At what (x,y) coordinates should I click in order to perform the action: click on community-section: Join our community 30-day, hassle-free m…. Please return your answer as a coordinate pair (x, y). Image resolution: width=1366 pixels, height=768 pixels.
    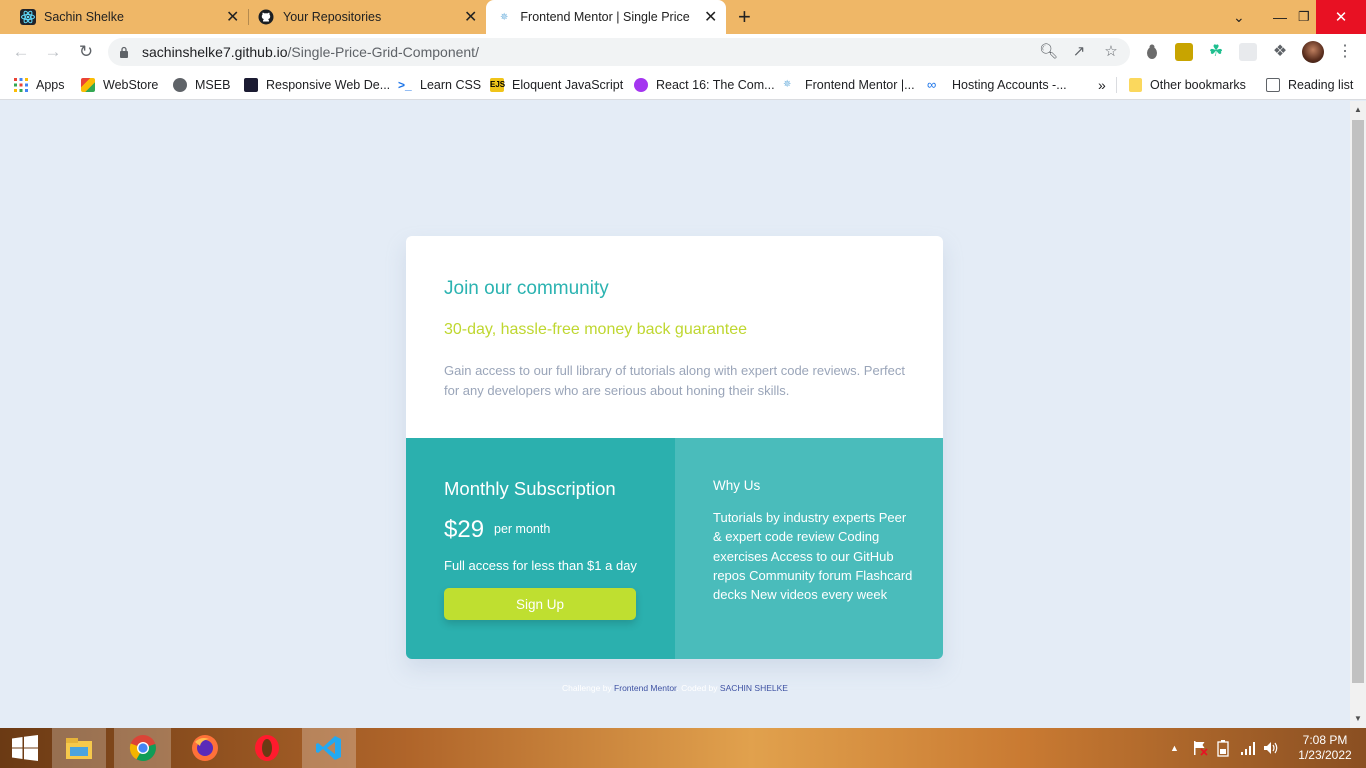
    Looking at the image, I should click on (674, 337).